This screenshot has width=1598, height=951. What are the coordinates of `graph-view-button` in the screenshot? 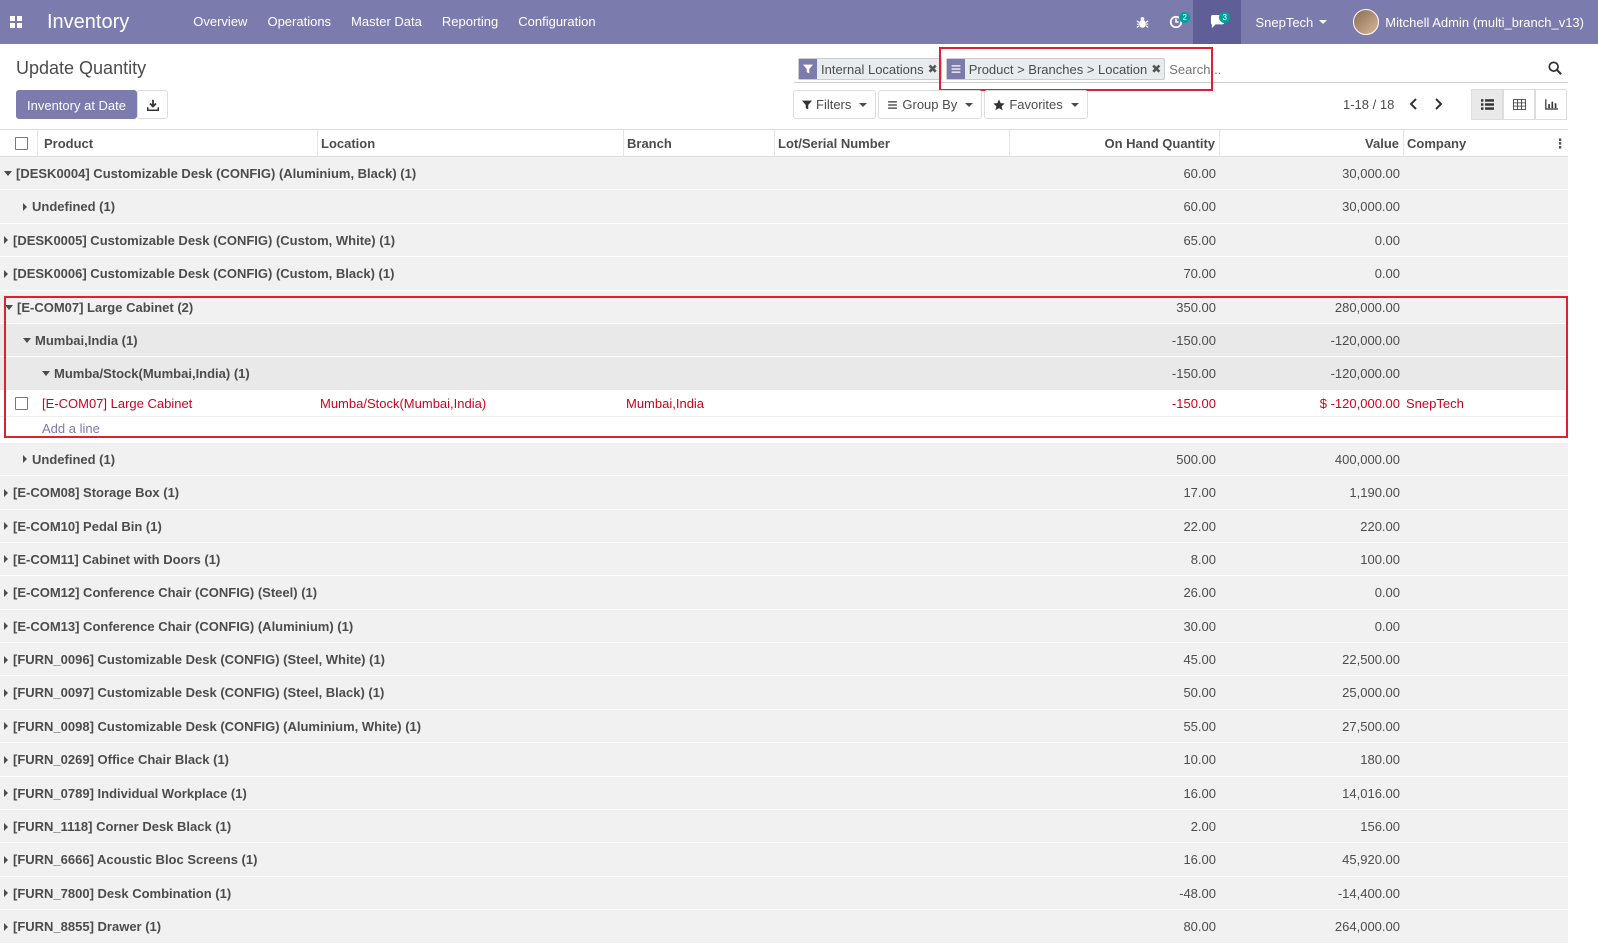 It's located at (1551, 104).